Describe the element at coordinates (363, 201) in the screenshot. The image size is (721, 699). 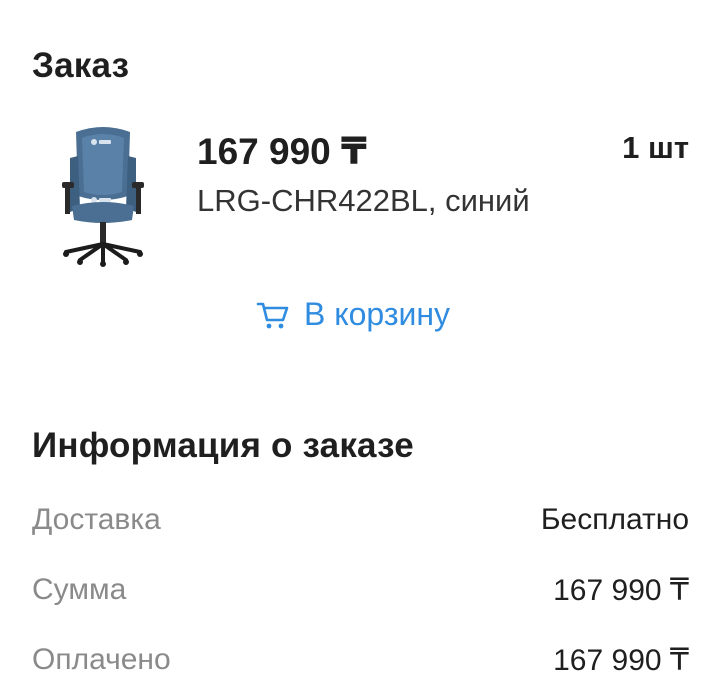
I see `product-name: LRG-CHR422BL, синий` at that location.